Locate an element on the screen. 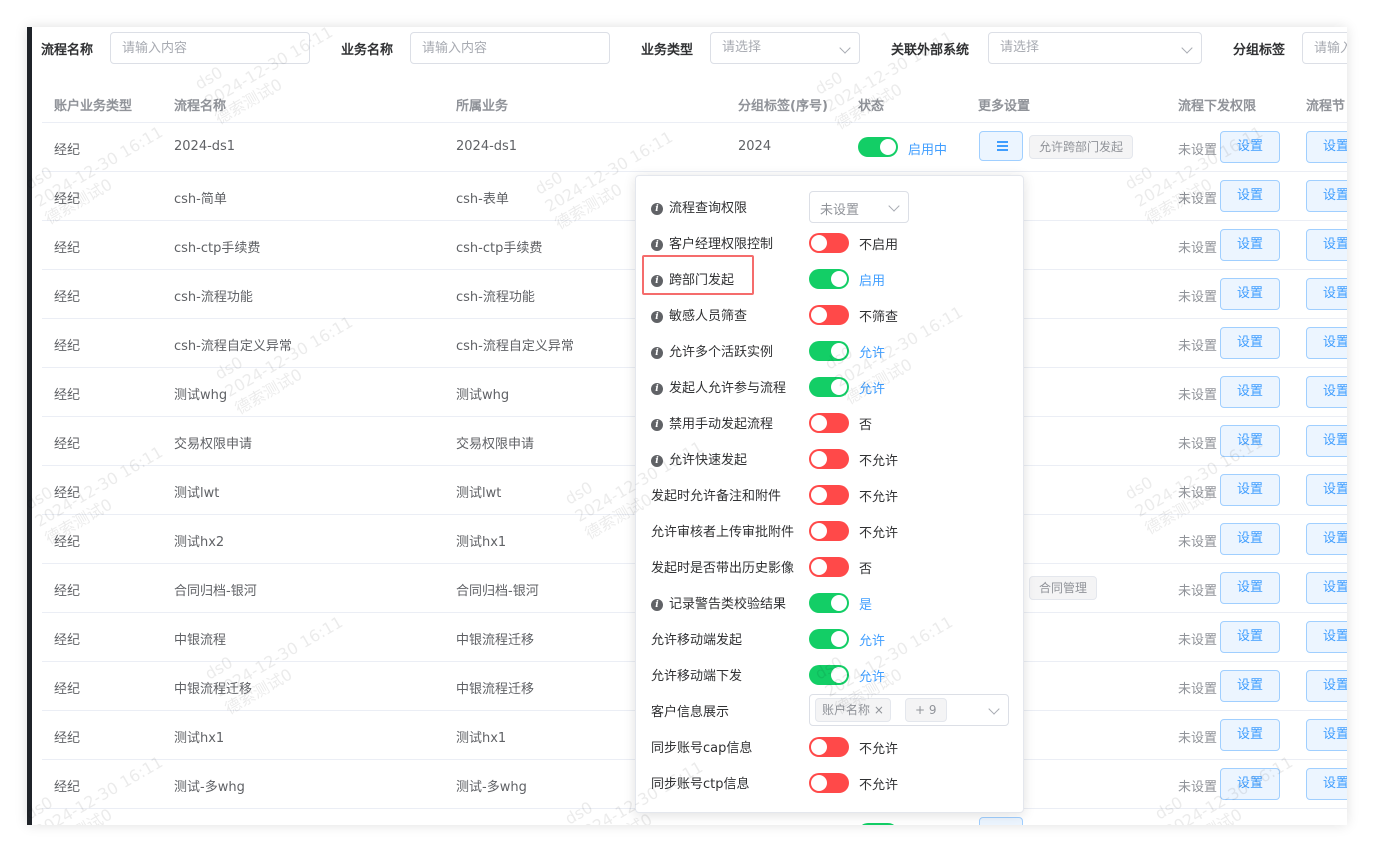  setting-row: 发起时允许备注和附件 不允许 is located at coordinates (830, 494).